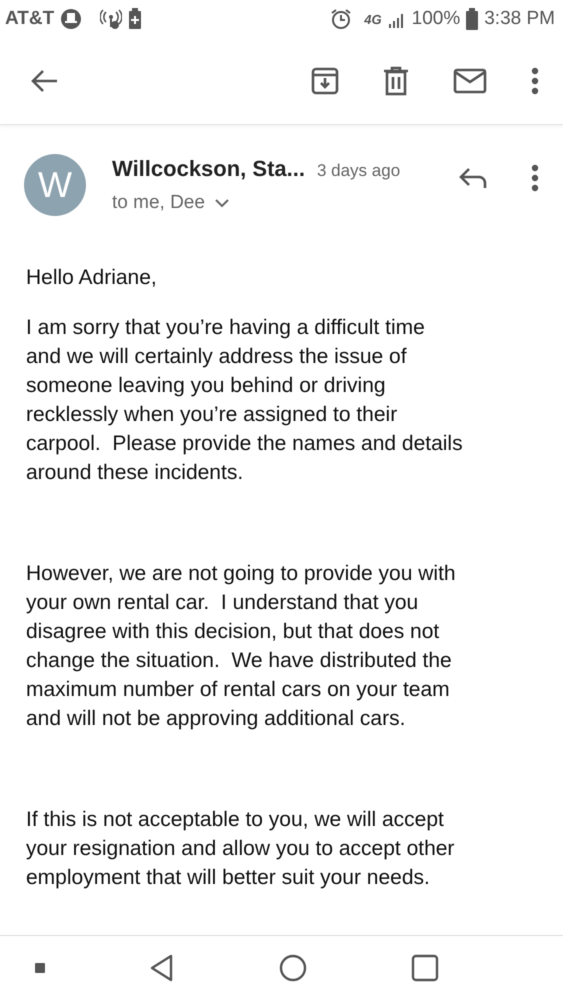 The height and width of the screenshot is (1000, 563). I want to click on battery-icon, so click(472, 19).